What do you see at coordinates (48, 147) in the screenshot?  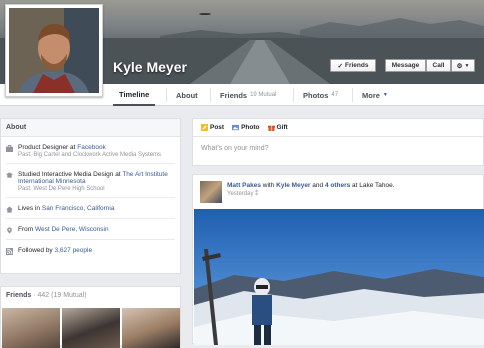 I see `about-work-text: Product Designer at` at bounding box center [48, 147].